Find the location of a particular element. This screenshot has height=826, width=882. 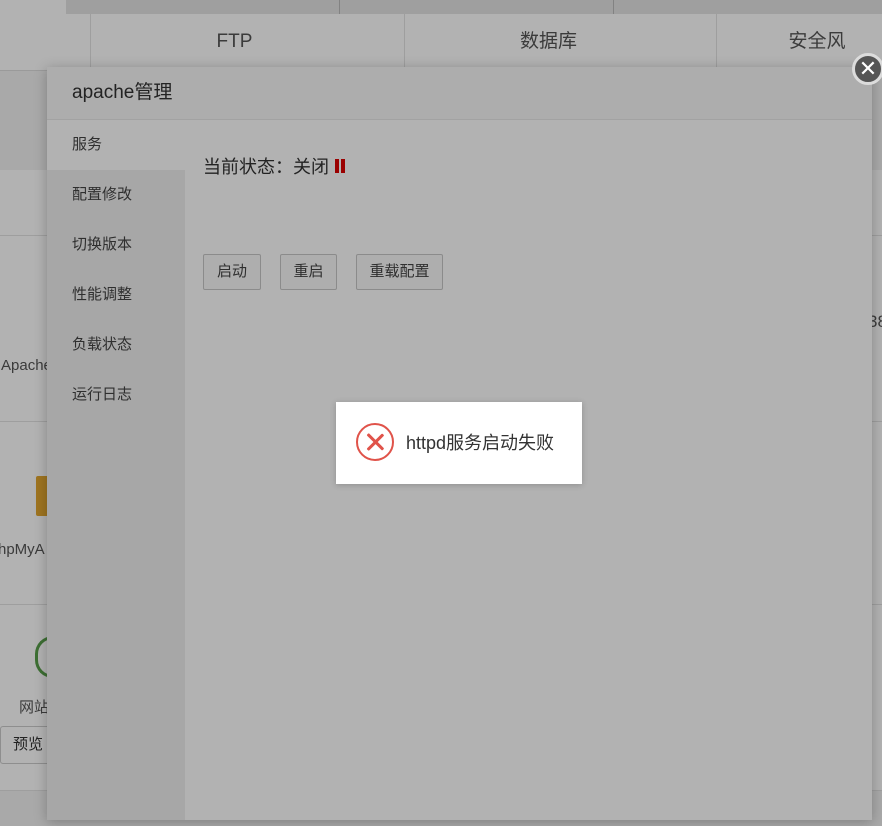

toast-message: httpd服务启动失败 is located at coordinates (480, 443).